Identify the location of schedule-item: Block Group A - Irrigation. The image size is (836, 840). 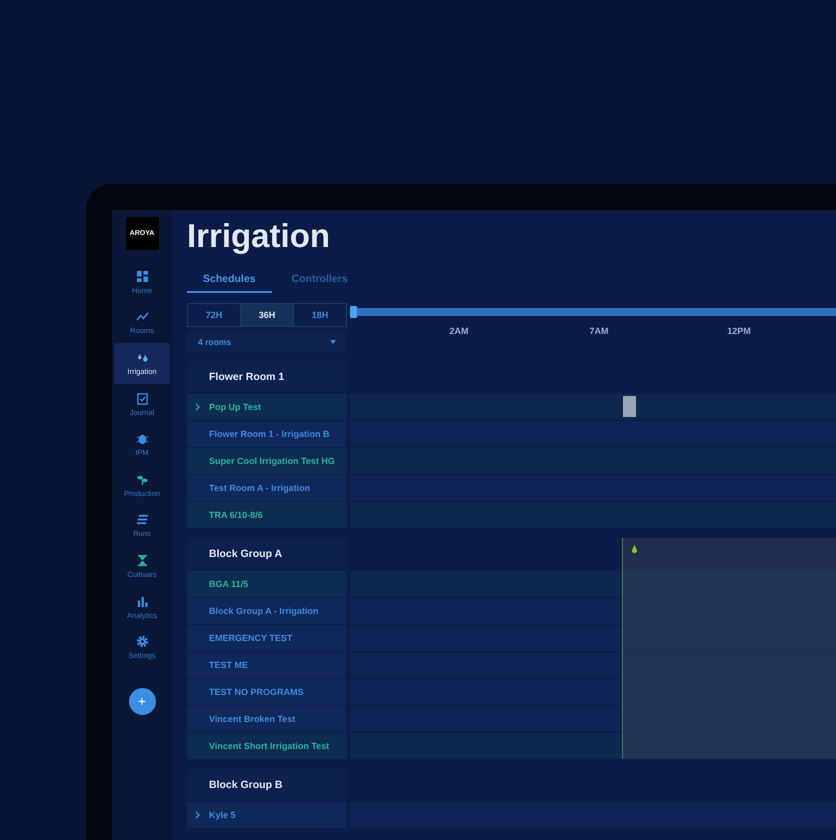
(267, 611).